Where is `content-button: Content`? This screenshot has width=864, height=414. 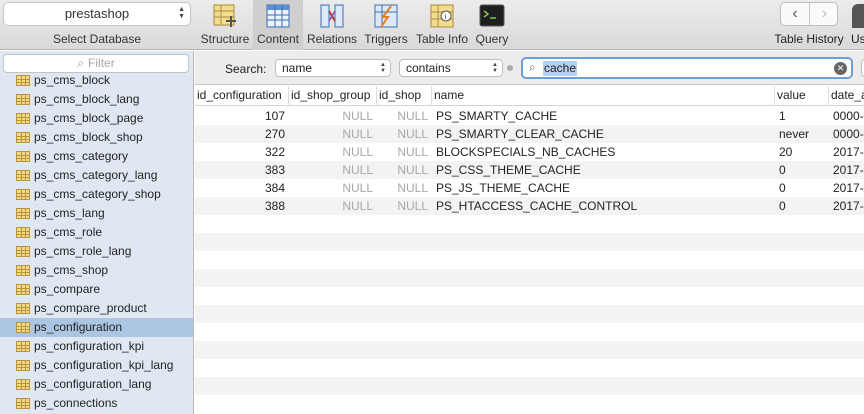 content-button: Content is located at coordinates (278, 25).